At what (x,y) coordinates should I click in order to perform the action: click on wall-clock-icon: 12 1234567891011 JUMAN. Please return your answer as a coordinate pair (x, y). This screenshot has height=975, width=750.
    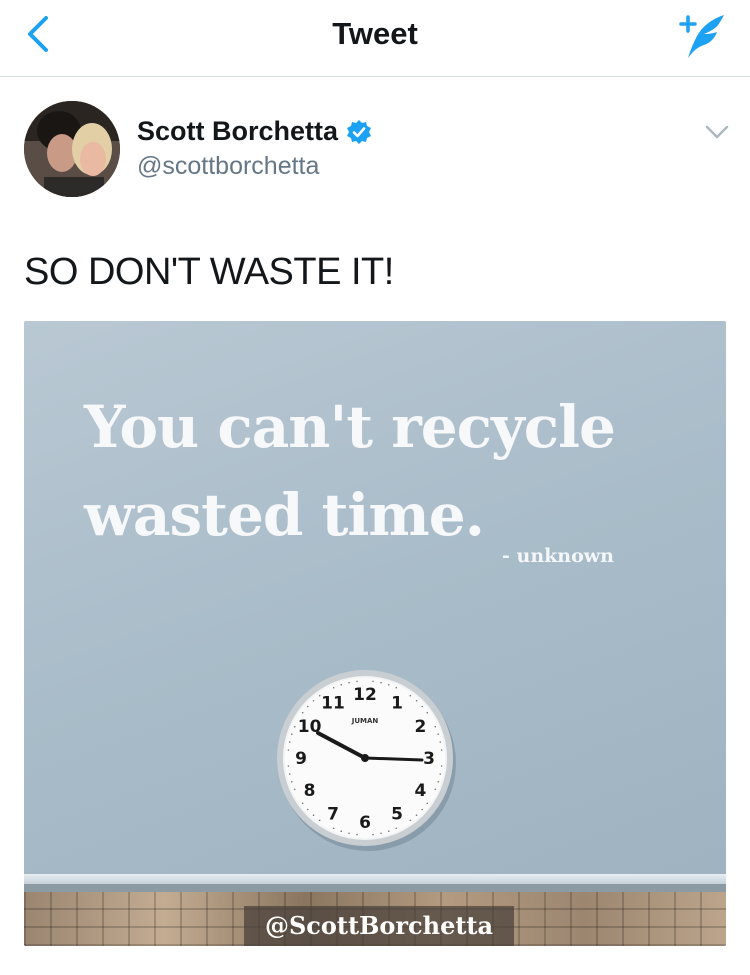
    Looking at the image, I should click on (366, 760).